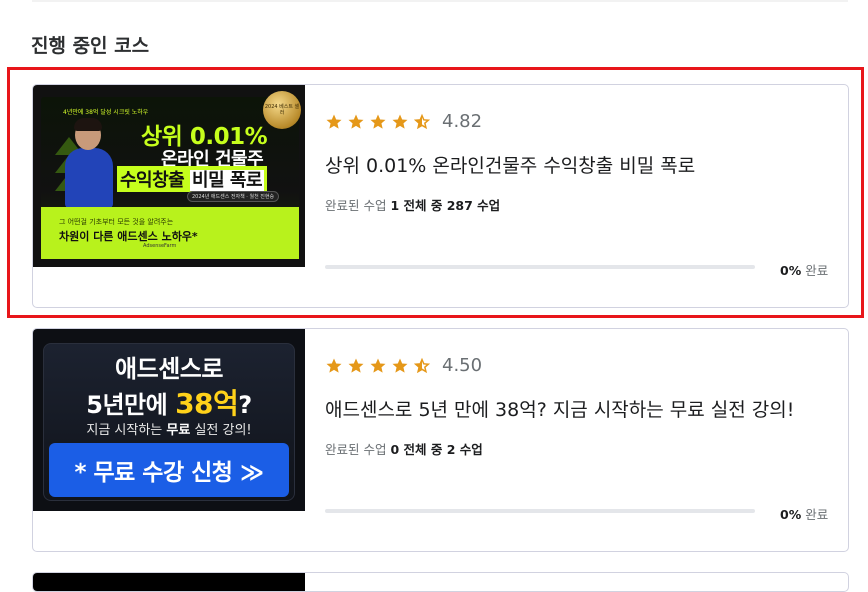  What do you see at coordinates (169, 369) in the screenshot?
I see `thumbnail-headline: 애드센스로` at bounding box center [169, 369].